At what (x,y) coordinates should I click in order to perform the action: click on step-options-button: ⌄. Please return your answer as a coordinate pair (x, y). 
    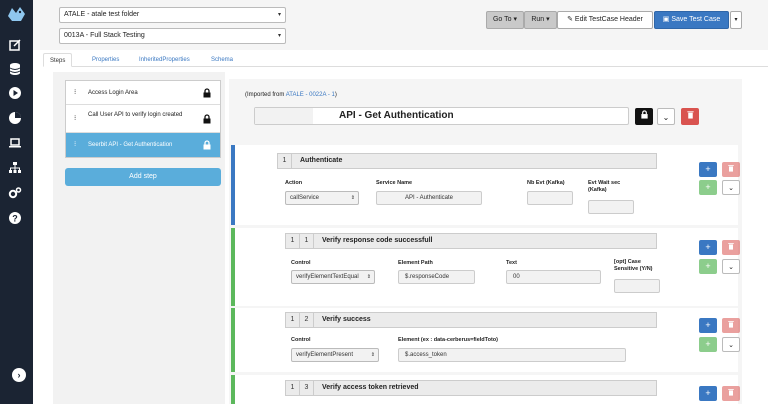
    Looking at the image, I should click on (666, 116).